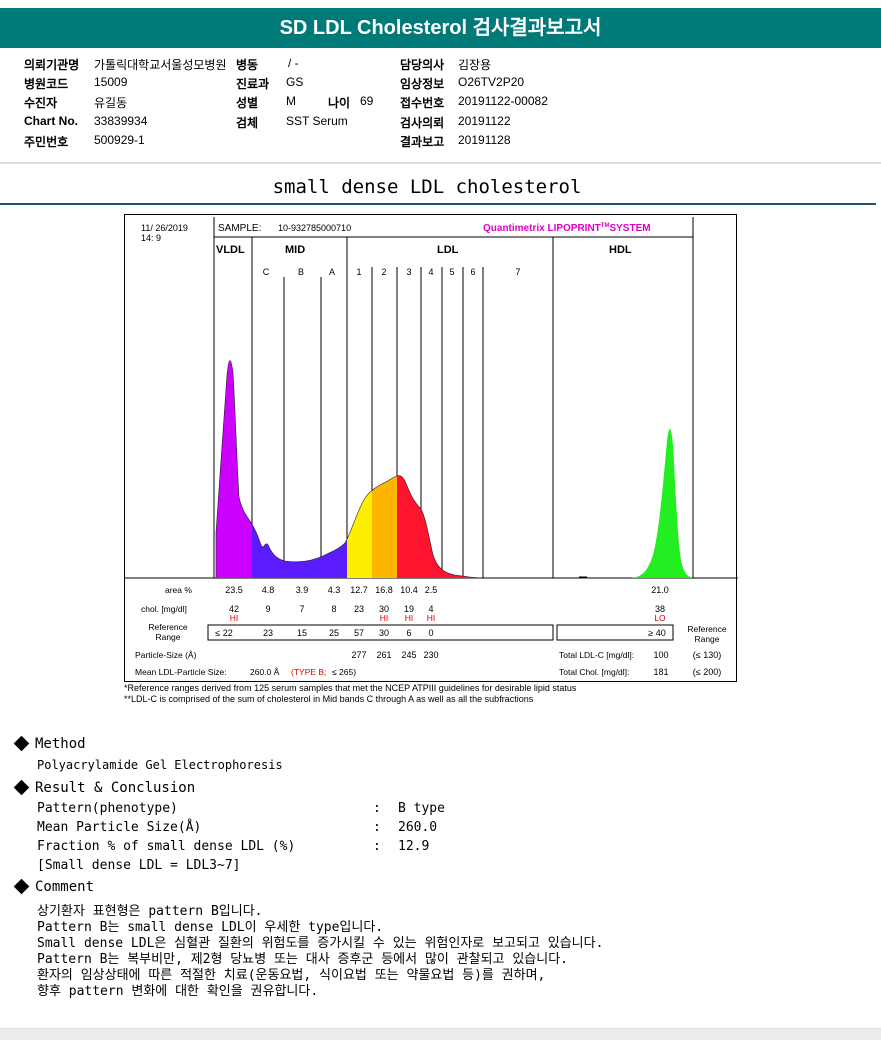  What do you see at coordinates (334, 633) in the screenshot?
I see `ref-a: 25` at bounding box center [334, 633].